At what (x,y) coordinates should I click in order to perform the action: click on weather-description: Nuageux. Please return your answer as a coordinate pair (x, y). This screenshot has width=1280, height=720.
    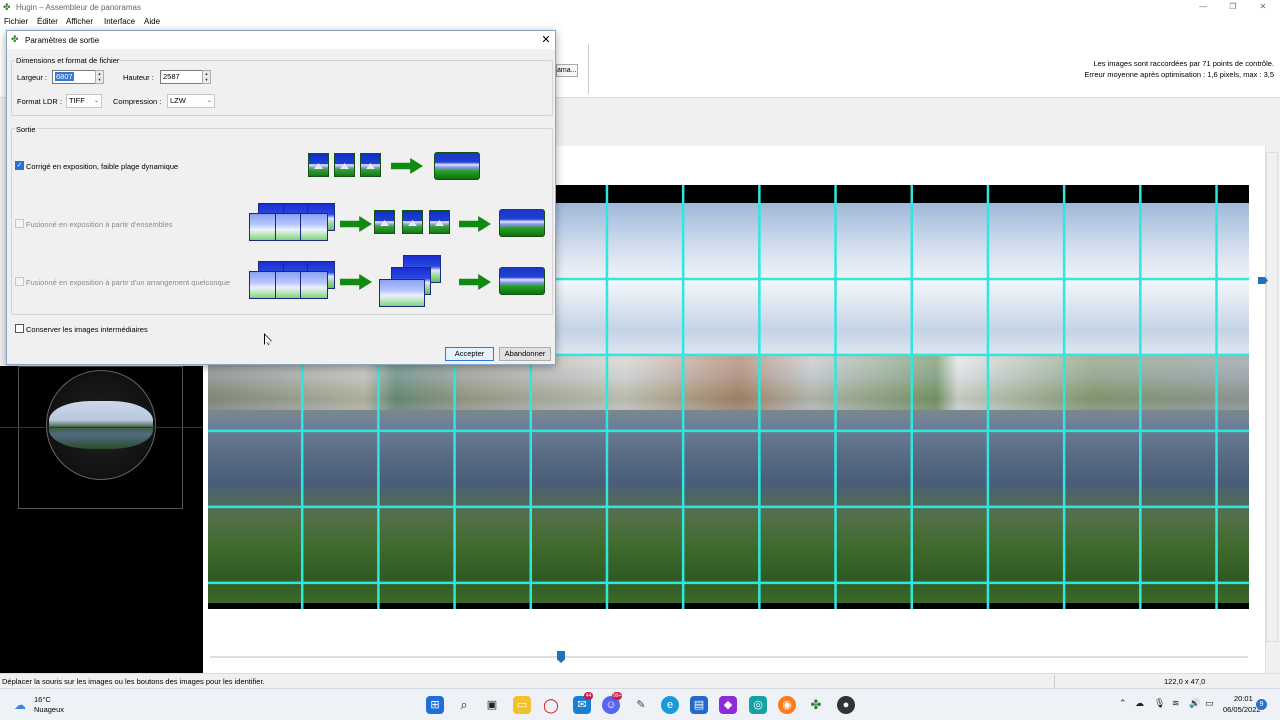
    Looking at the image, I should click on (49, 709).